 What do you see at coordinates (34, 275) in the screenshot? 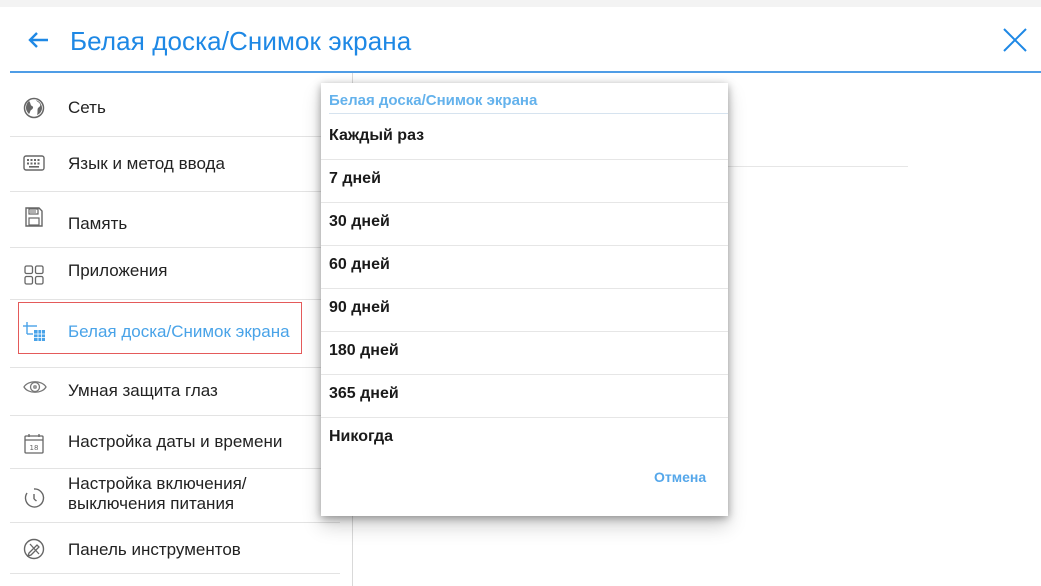
I see `apps-grid-icon` at bounding box center [34, 275].